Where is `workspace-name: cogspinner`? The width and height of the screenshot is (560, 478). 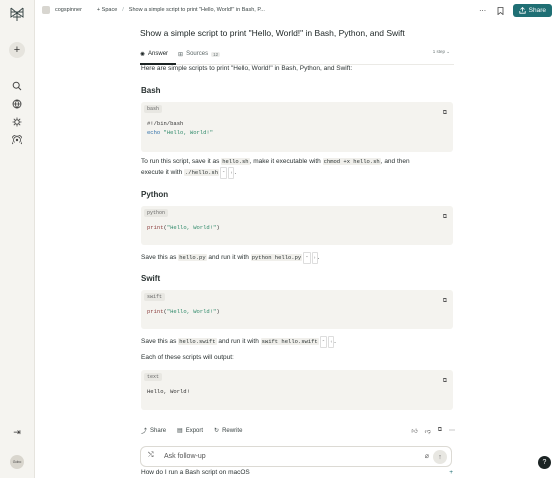 workspace-name: cogspinner is located at coordinates (68, 10).